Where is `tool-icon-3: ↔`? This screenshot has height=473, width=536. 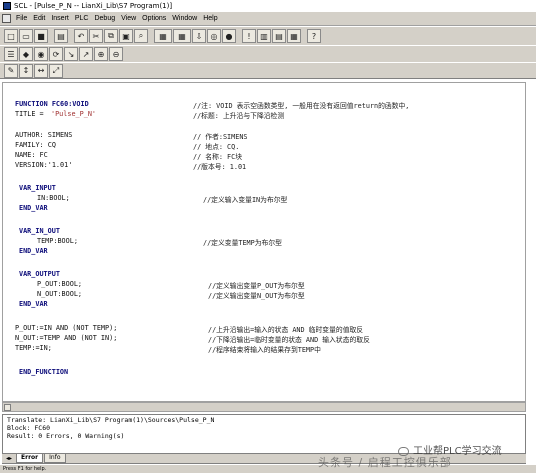 tool-icon-3: ↔ is located at coordinates (41, 70).